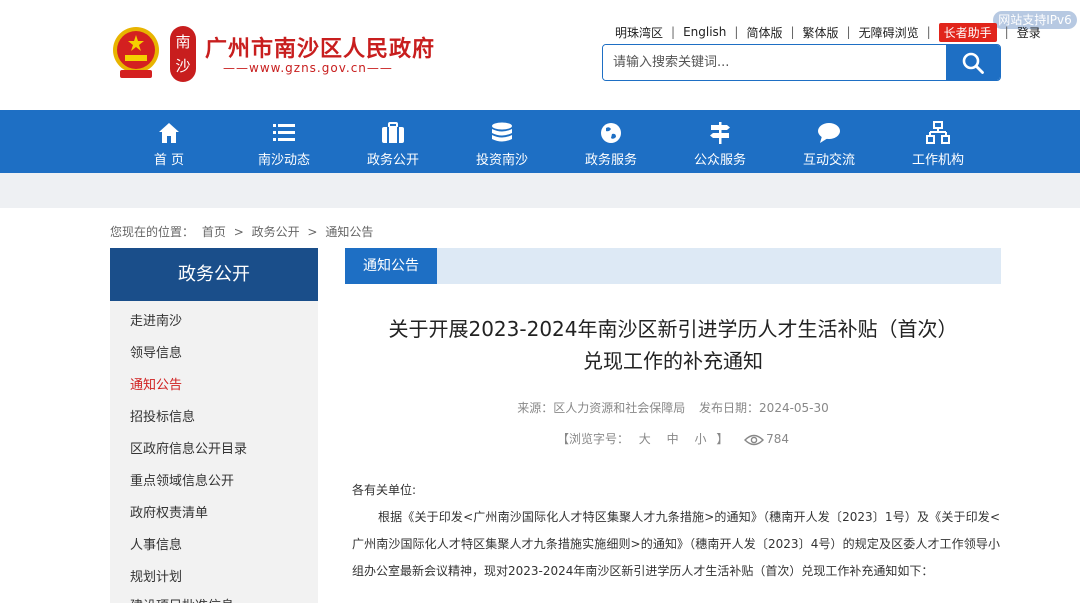 Image resolution: width=1080 pixels, height=603 pixels. Describe the element at coordinates (501, 160) in the screenshot. I see `nav-label: 投资南沙` at that location.